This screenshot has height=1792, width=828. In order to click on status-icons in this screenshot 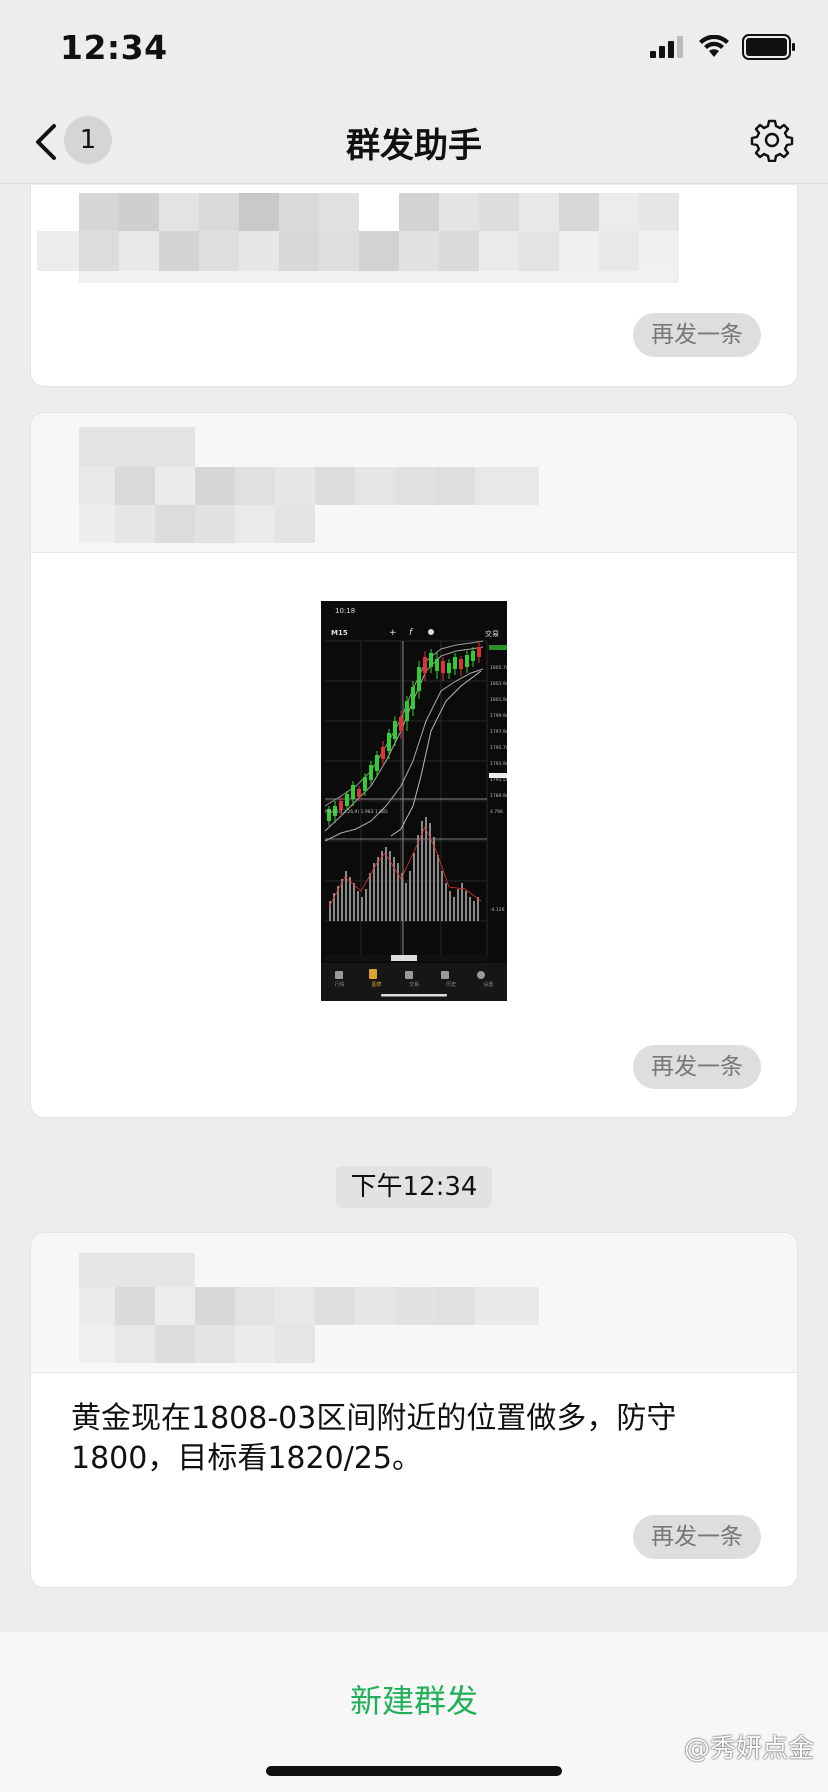, I will do `click(723, 47)`.